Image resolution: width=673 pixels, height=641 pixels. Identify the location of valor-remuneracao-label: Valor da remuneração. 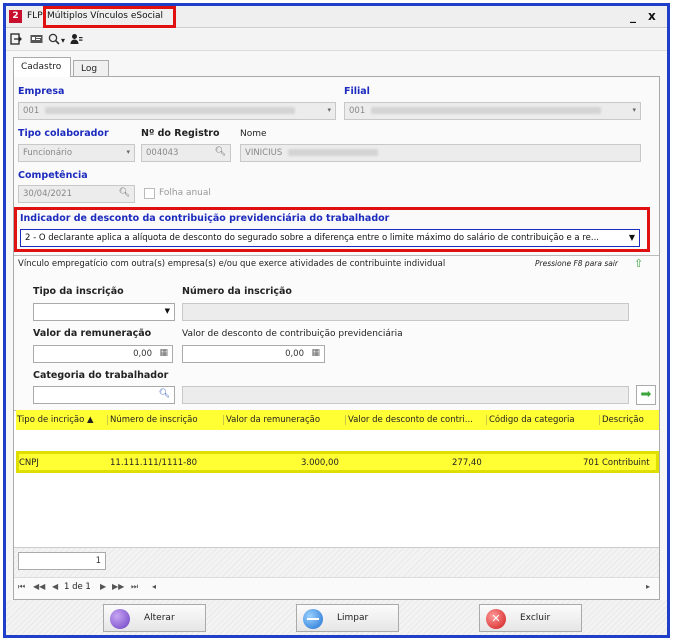
(92, 333).